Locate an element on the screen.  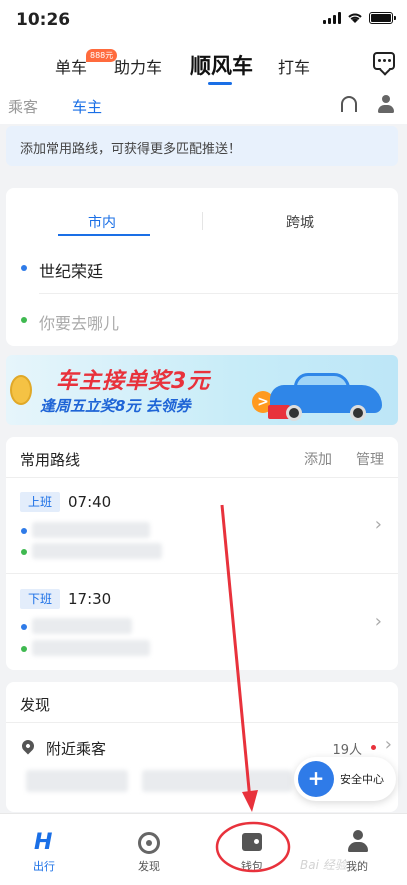
tab-wallet-label: 钱包 is located at coordinates (252, 866).